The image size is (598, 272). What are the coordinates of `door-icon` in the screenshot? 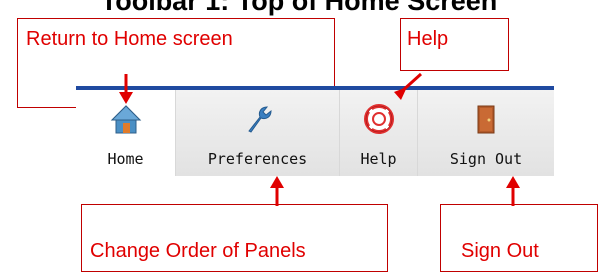 It's located at (486, 119).